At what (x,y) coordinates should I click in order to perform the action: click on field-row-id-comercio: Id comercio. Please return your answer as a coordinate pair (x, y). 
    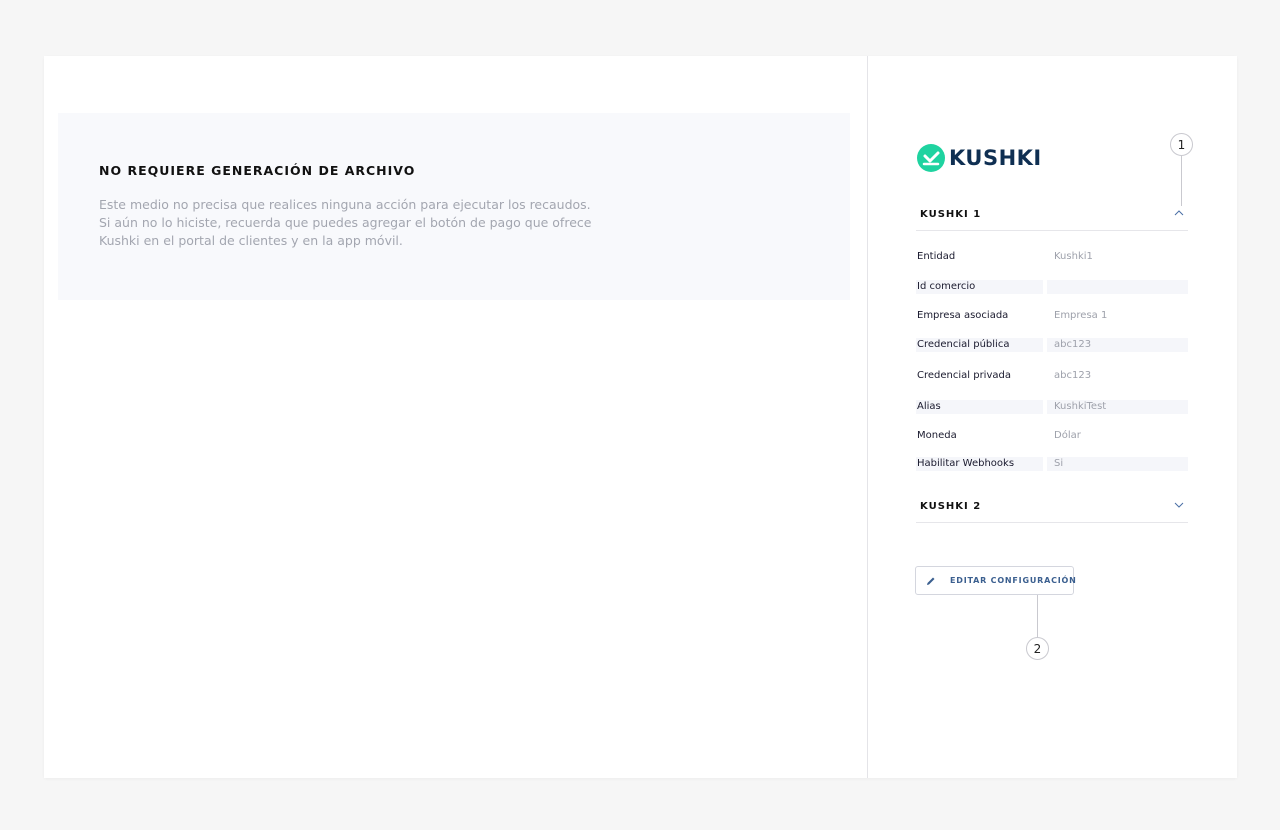
    Looking at the image, I should click on (1052, 287).